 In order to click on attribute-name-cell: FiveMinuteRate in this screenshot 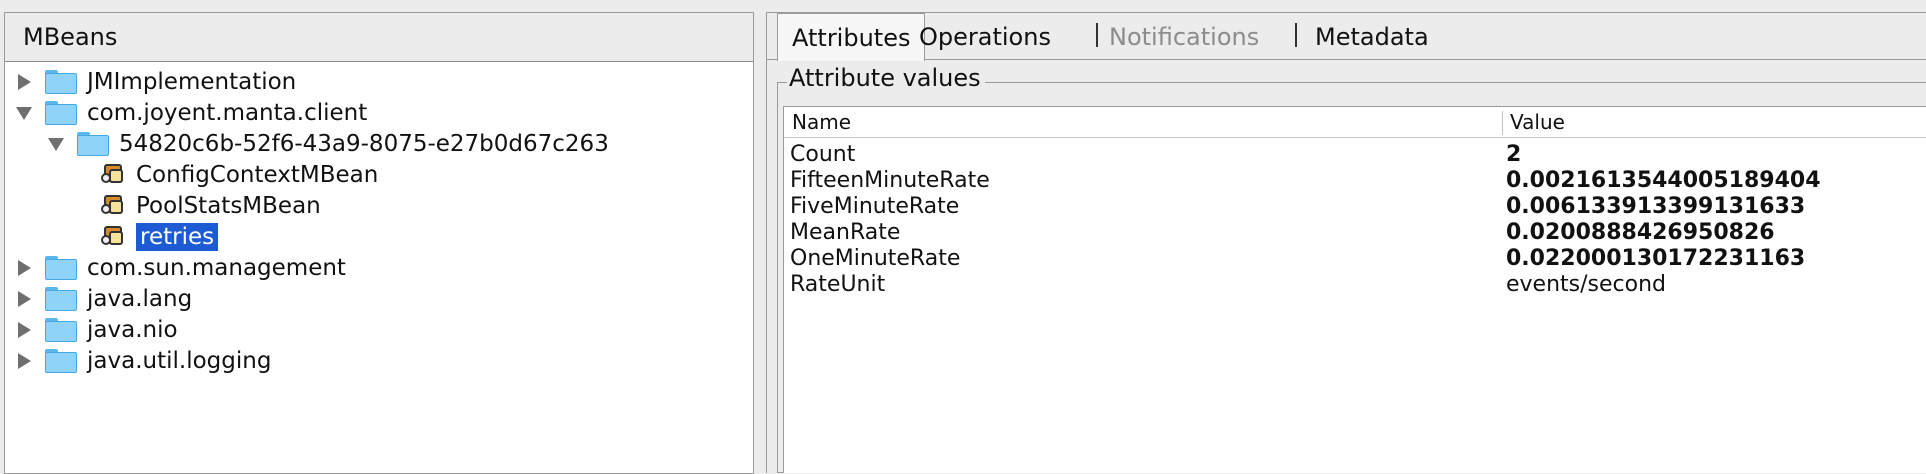, I will do `click(875, 206)`.